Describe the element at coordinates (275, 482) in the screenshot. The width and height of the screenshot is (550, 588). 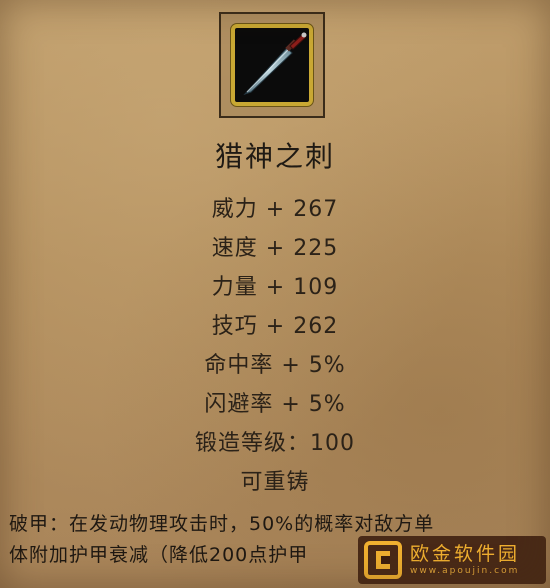
I see `stat-reforgeable: 可重铸` at that location.